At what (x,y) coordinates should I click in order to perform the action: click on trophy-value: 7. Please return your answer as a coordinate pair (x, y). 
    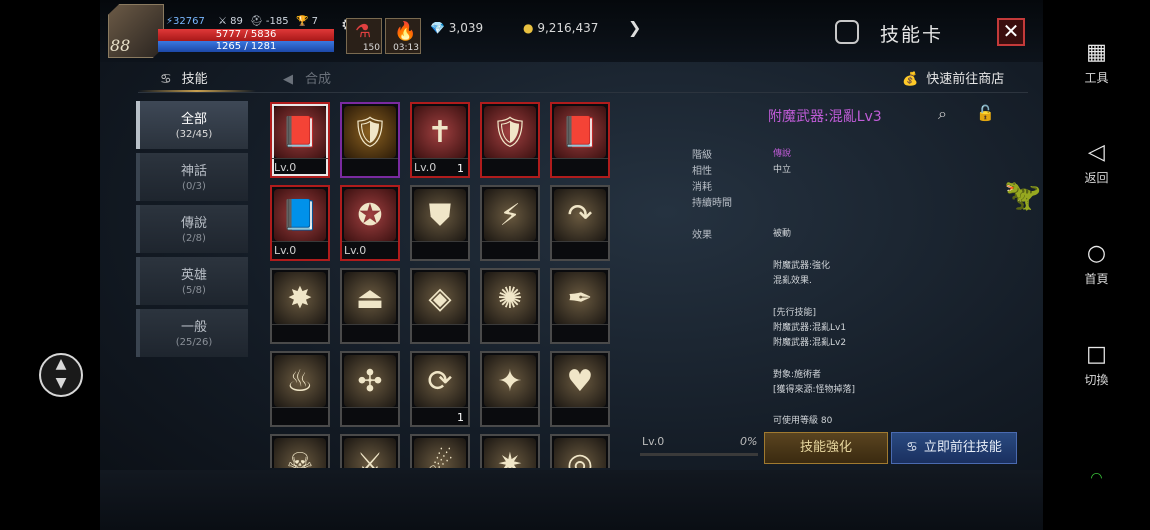
    Looking at the image, I should click on (315, 21).